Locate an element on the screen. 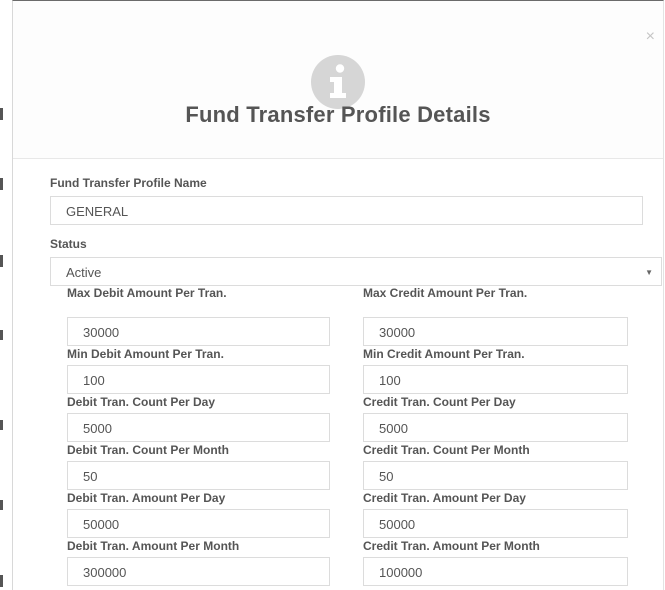  min-debit-per-tran-input: 100 is located at coordinates (198, 379).